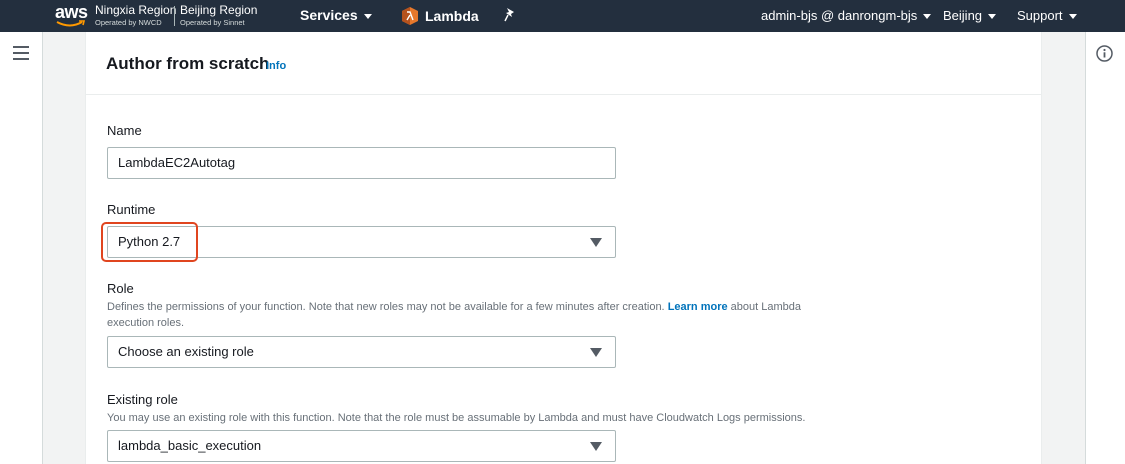  I want to click on right-help-rail, so click(1105, 248).